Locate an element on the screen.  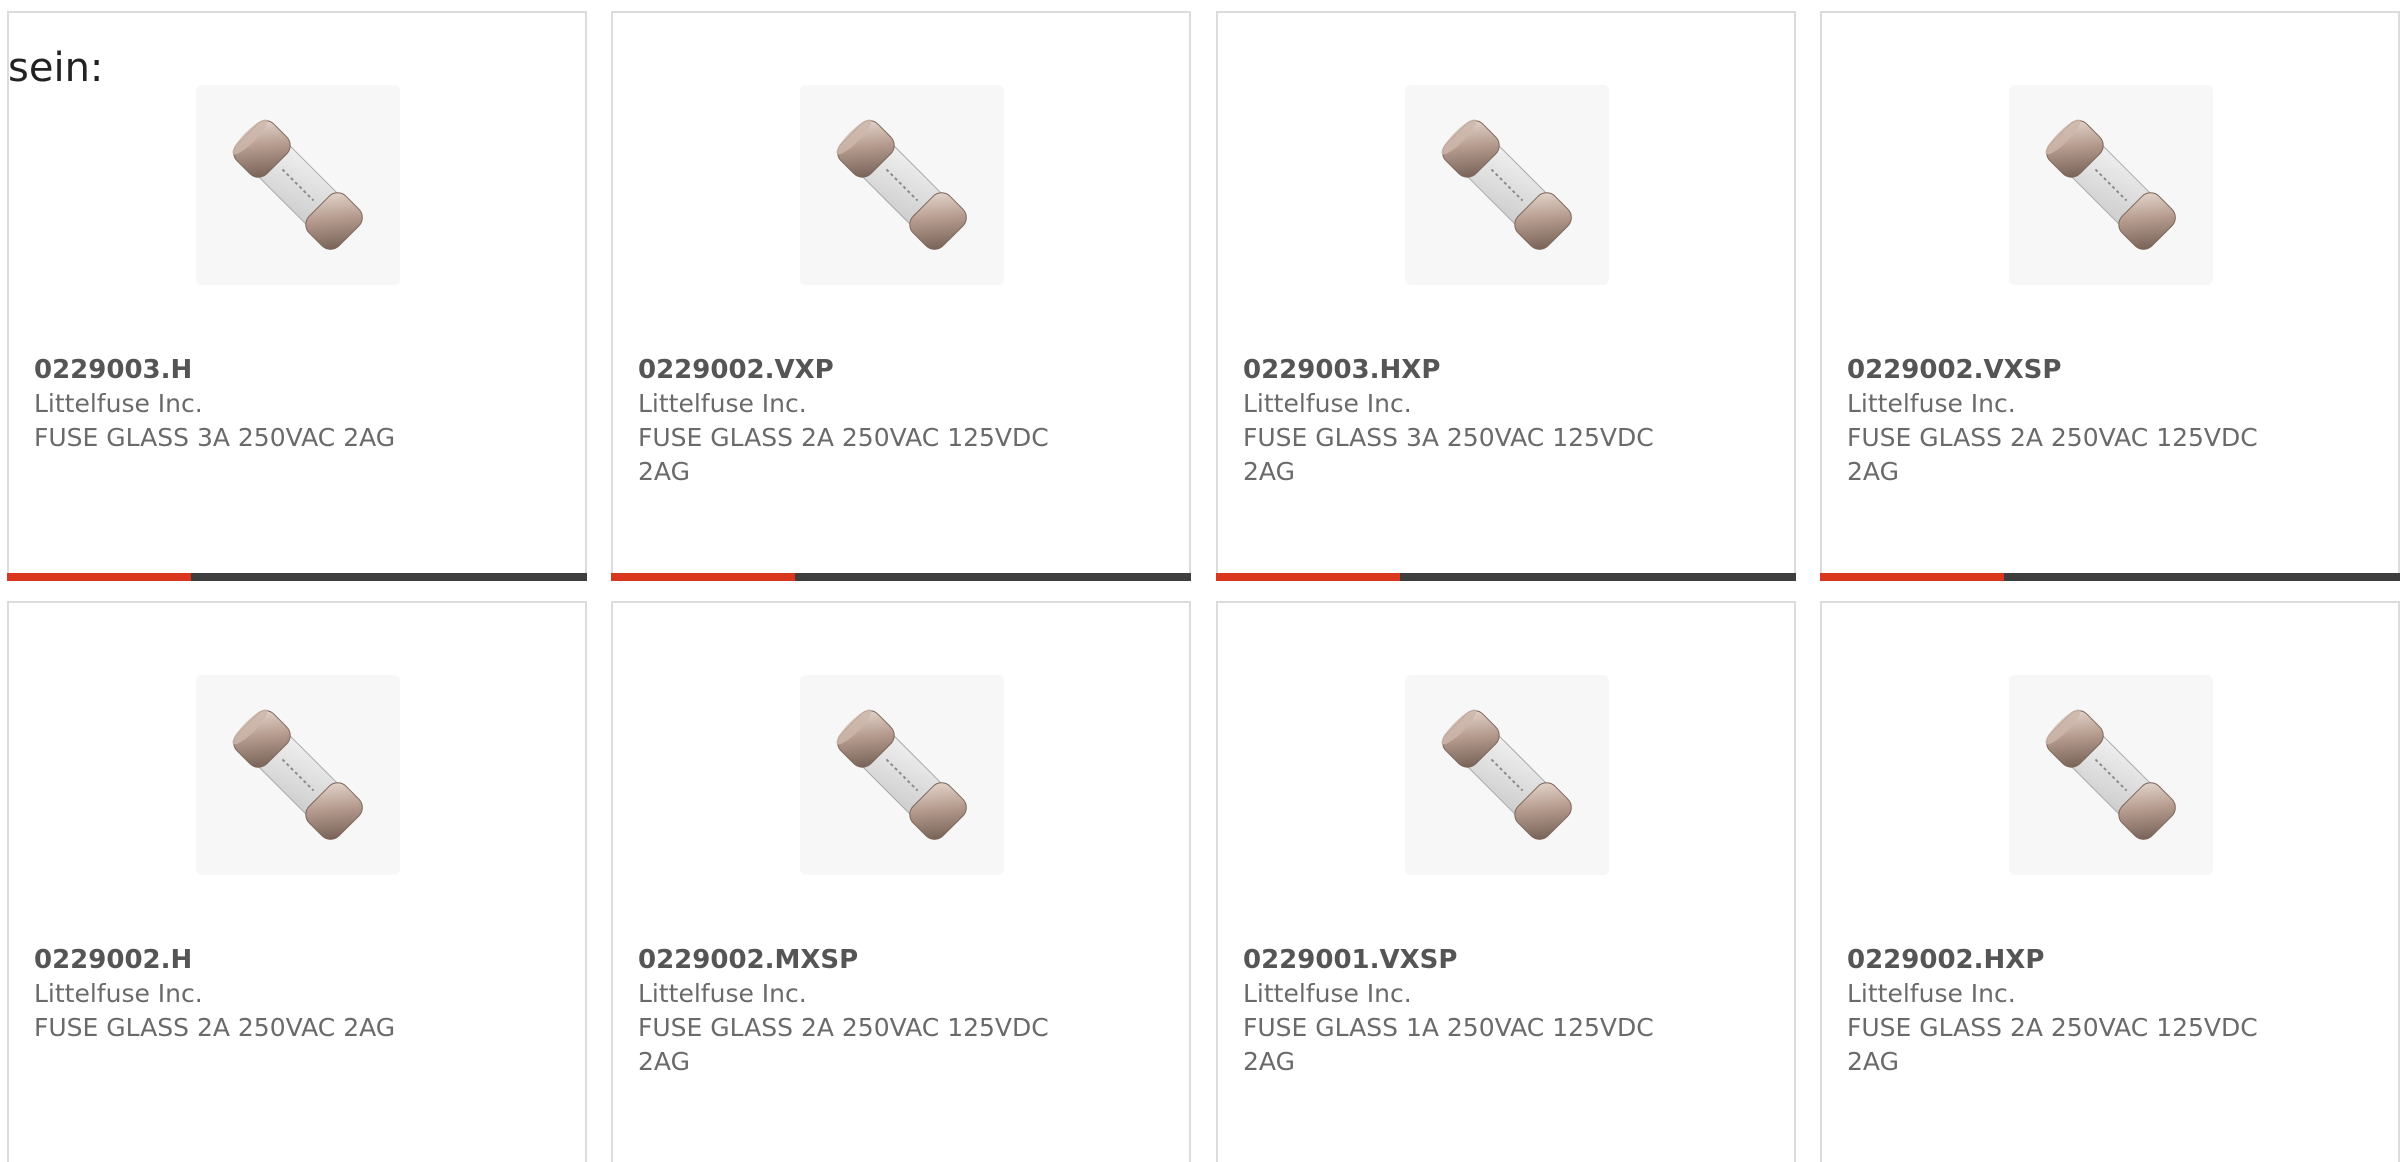
part-number: 0229002.VXP is located at coordinates (898, 370).